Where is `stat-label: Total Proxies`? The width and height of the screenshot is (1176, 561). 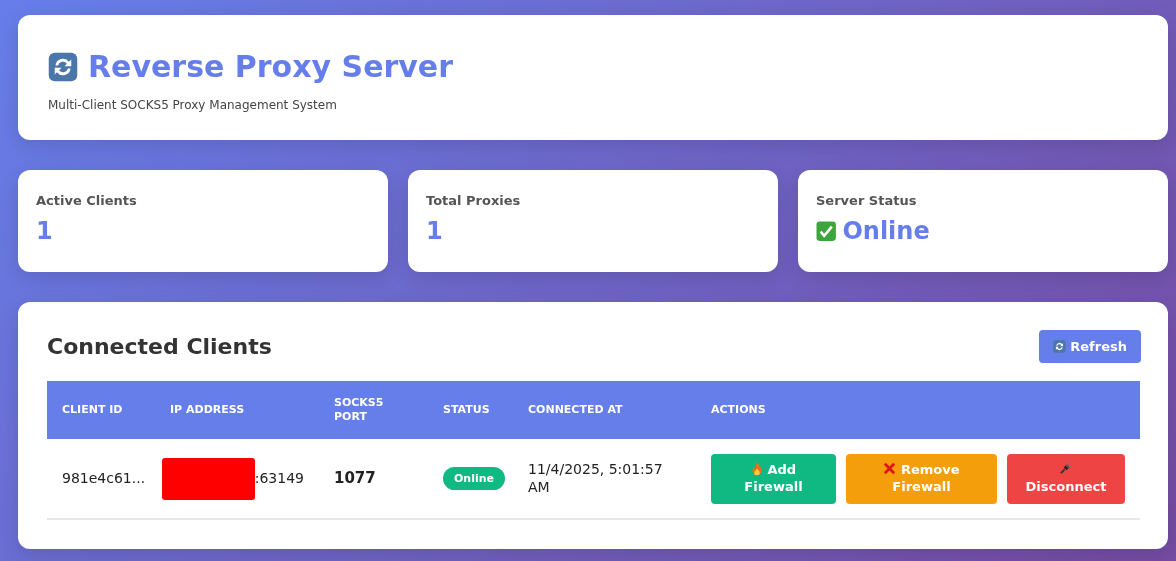 stat-label: Total Proxies is located at coordinates (473, 200).